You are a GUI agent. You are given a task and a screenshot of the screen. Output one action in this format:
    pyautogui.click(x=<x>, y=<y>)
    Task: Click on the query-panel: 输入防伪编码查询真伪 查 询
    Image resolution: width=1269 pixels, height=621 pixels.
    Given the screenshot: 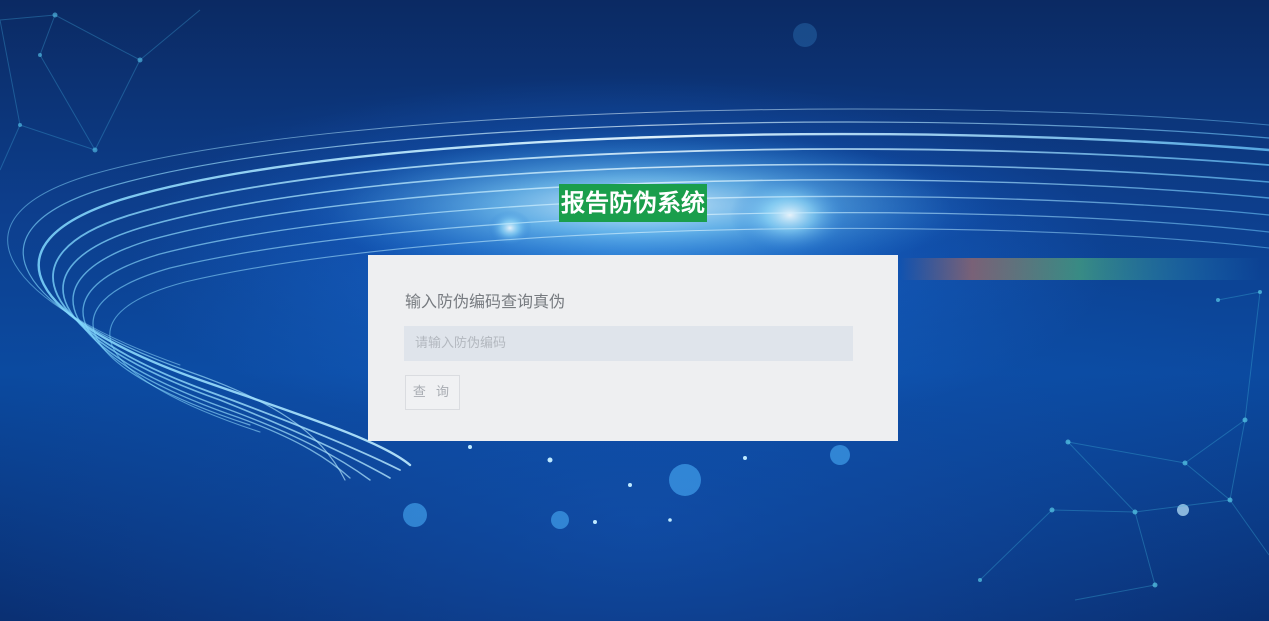 What is the action you would take?
    pyautogui.click(x=633, y=348)
    